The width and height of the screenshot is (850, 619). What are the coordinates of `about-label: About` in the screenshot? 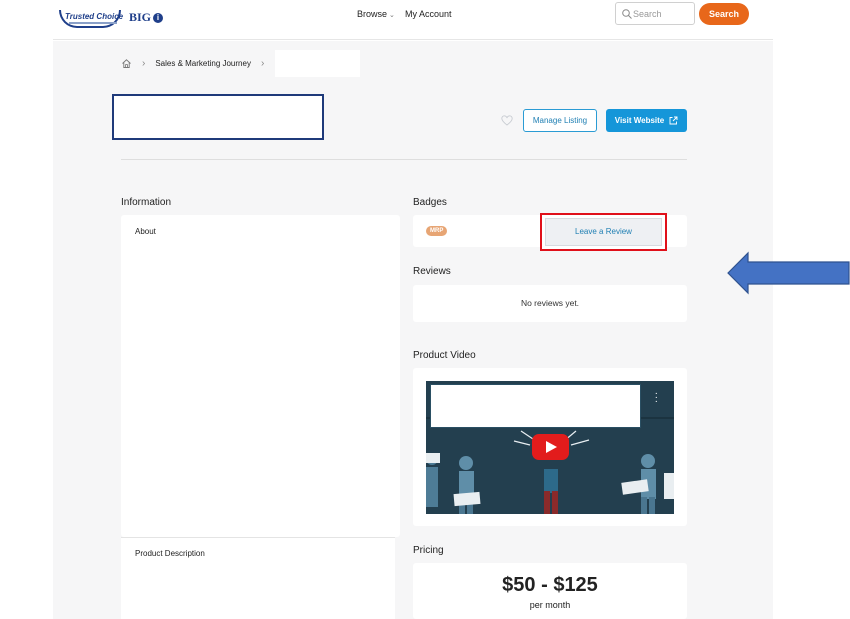 It's located at (145, 231).